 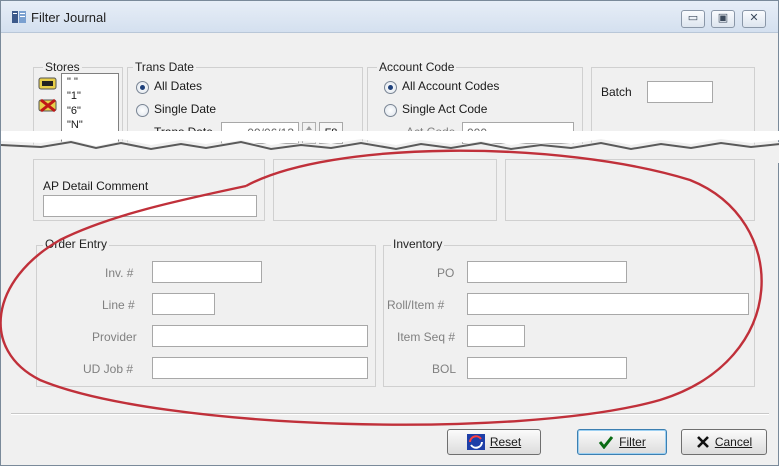 I want to click on trans-date-group-label: Trans Date, so click(x=164, y=67).